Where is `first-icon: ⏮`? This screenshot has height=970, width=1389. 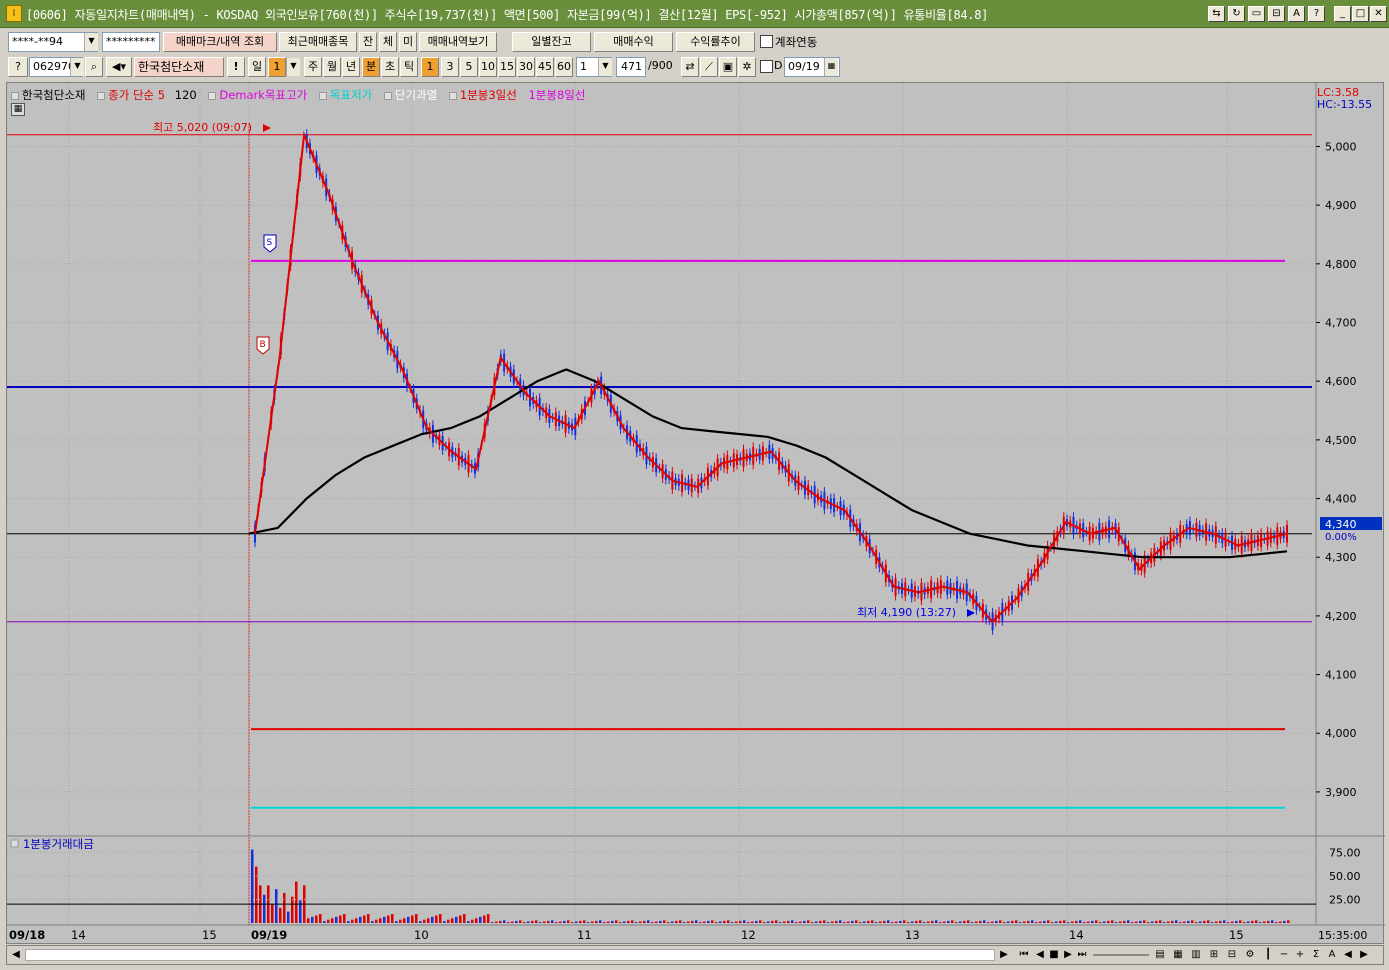 first-icon: ⏮ is located at coordinates (1024, 955).